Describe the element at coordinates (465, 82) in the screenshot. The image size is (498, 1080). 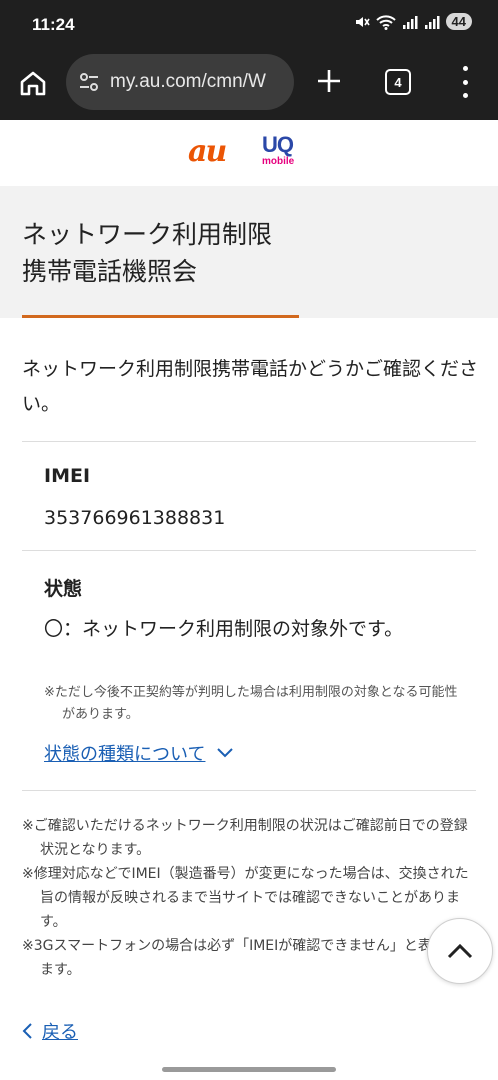
I see `more-menu-button` at that location.